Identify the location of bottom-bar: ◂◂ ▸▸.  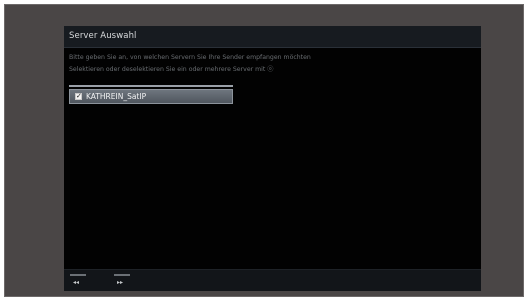
(272, 280).